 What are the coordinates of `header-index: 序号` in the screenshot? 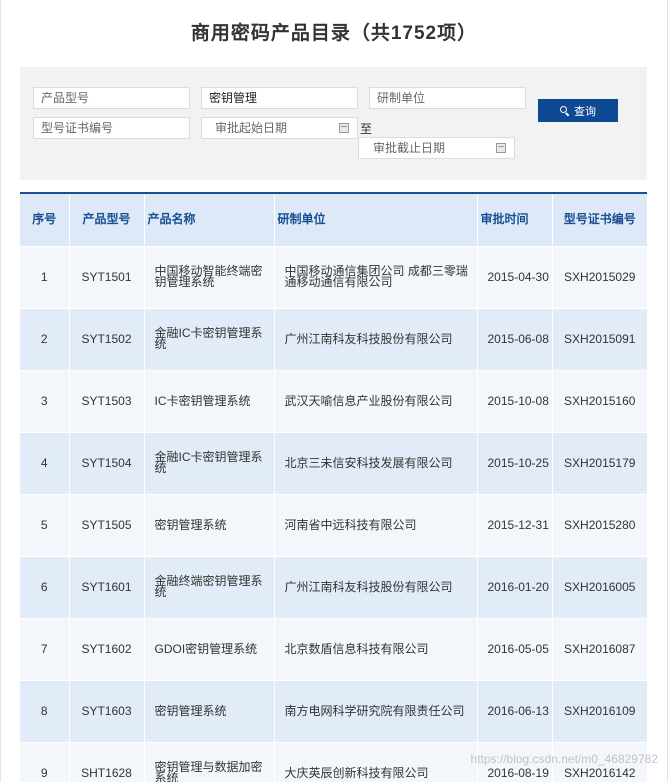 It's located at (44, 219).